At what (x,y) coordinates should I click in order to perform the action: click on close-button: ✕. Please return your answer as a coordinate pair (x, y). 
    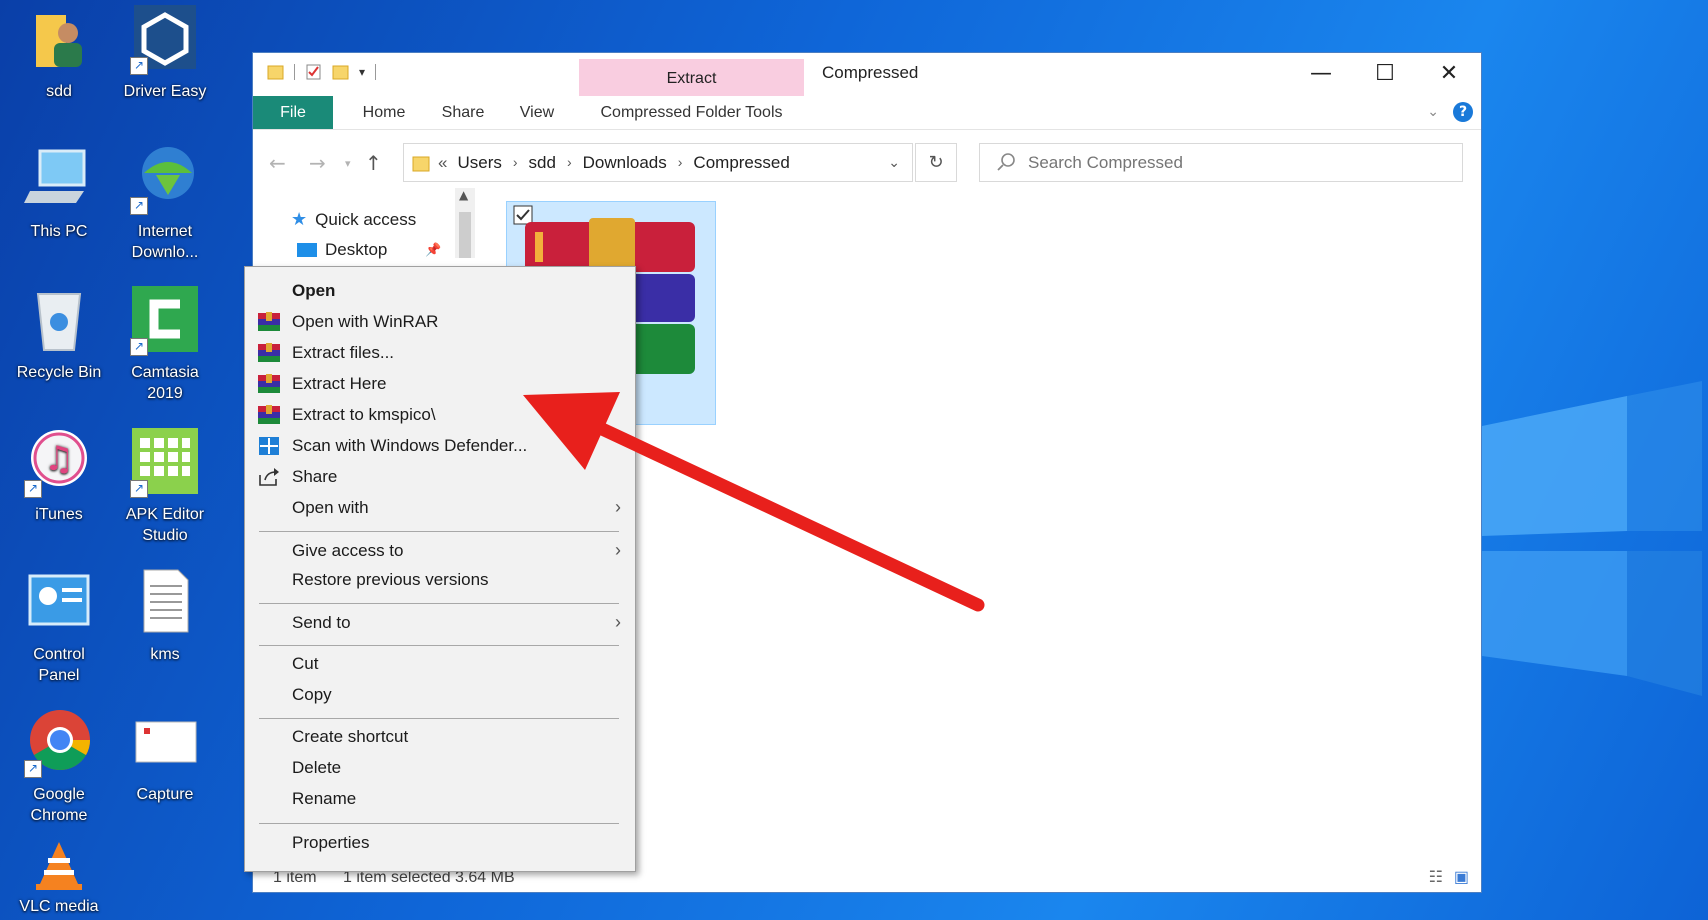
    Looking at the image, I should click on (1449, 74).